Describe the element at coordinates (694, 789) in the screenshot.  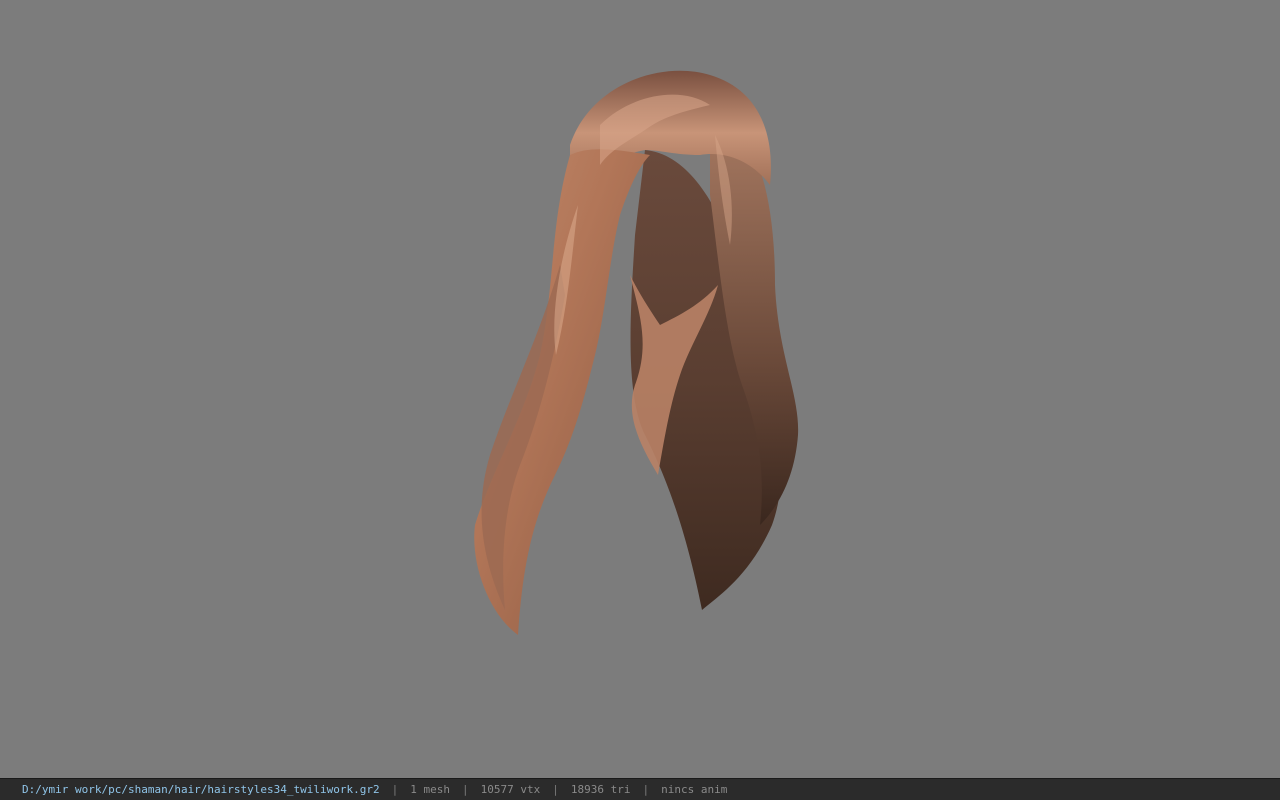
I see `animation-status-label: nincs anim` at that location.